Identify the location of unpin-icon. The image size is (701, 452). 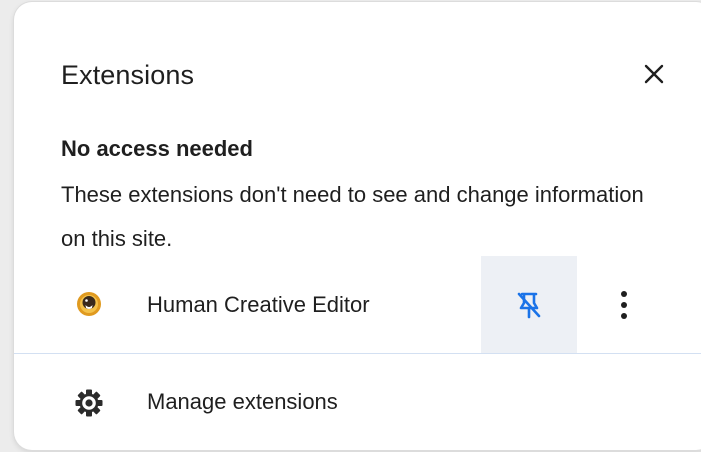
(529, 305).